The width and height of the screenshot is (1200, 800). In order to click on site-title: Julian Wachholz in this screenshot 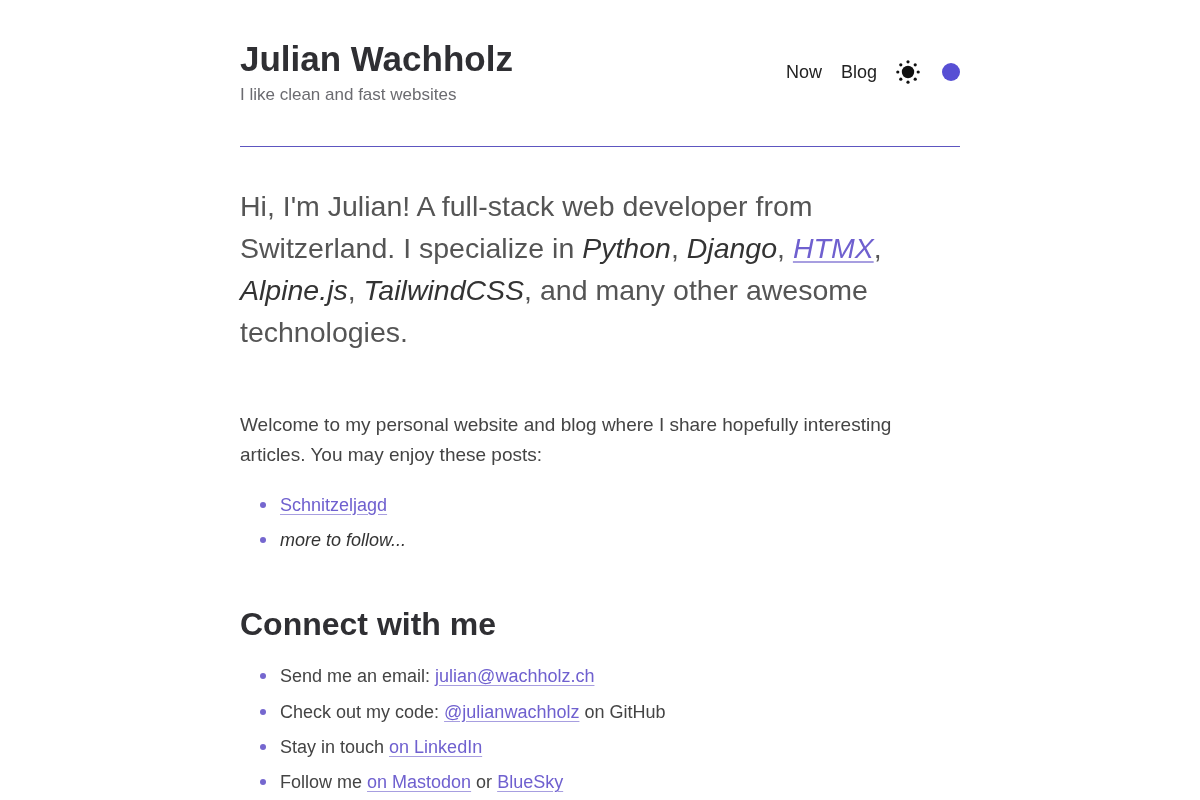, I will do `click(376, 59)`.